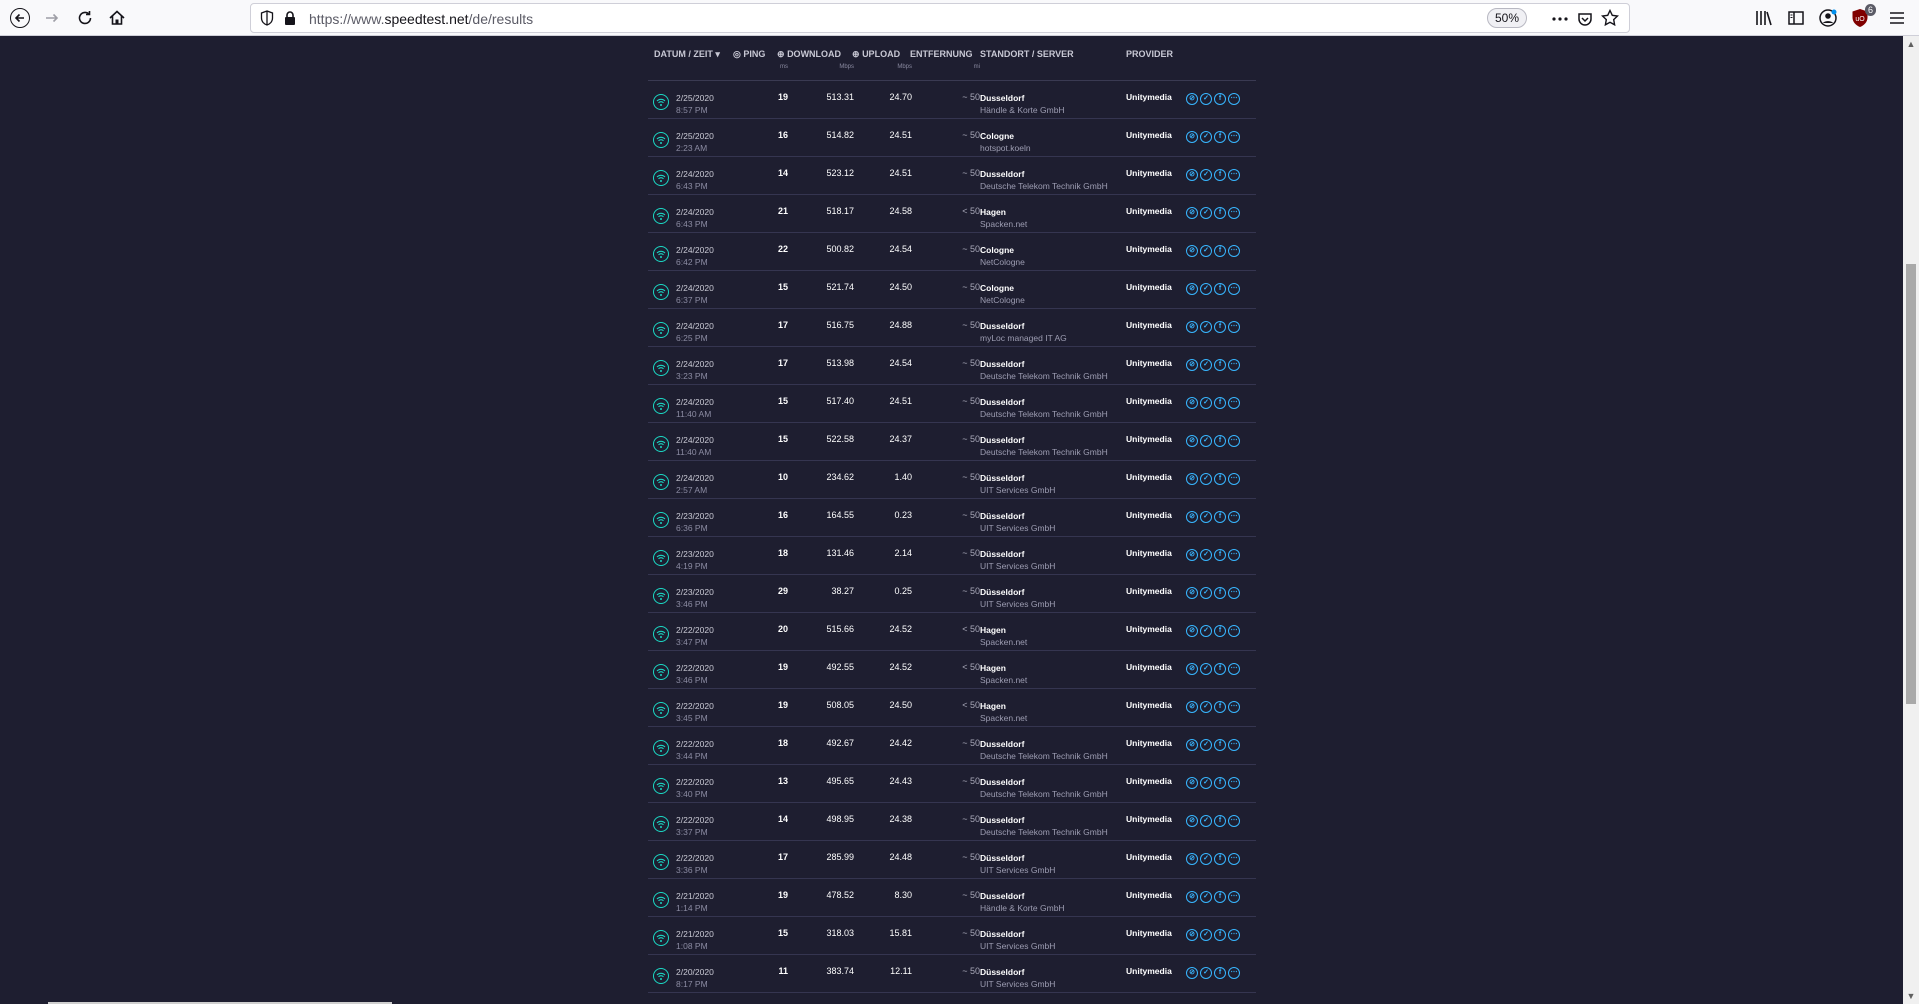 This screenshot has width=1919, height=1004. What do you see at coordinates (267, 18) in the screenshot?
I see `tracking-protection-shield-icon` at bounding box center [267, 18].